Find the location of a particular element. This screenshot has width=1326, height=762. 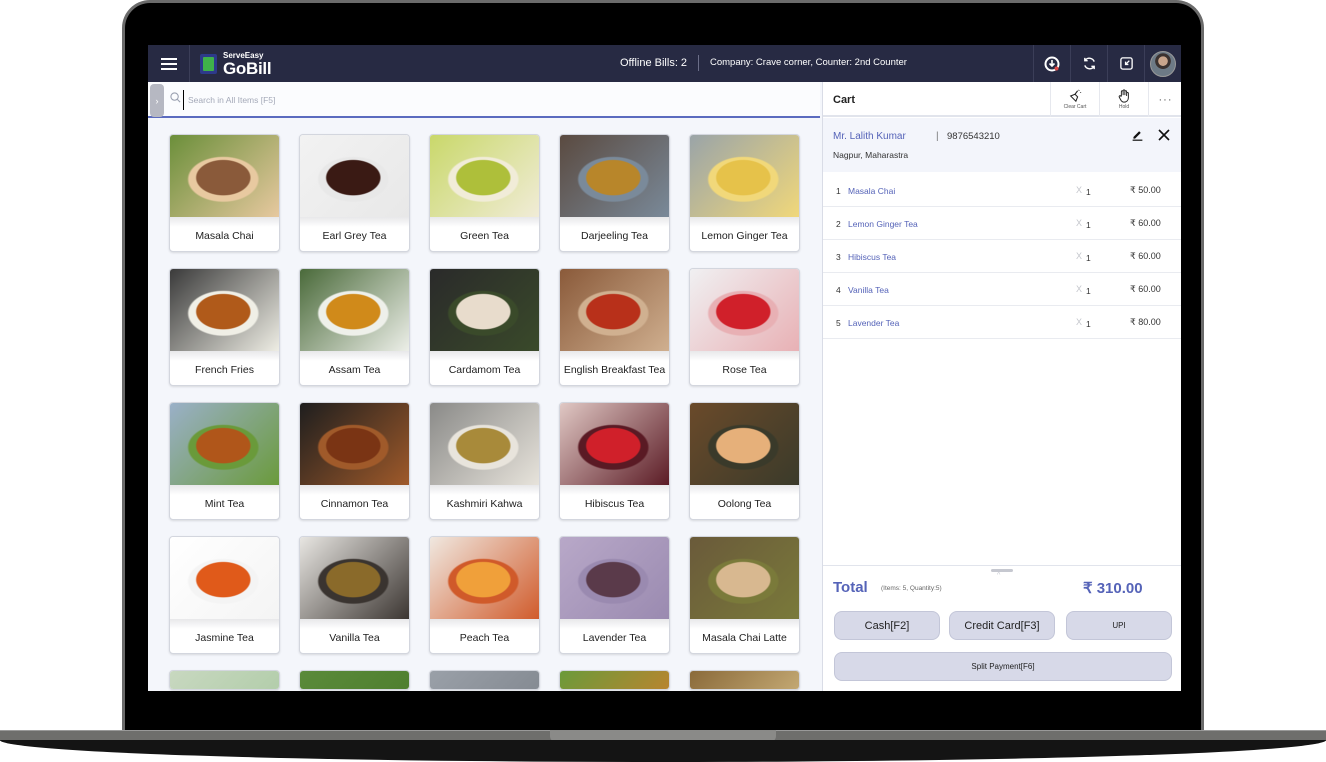

product-card: Peach Tea is located at coordinates (484, 595).